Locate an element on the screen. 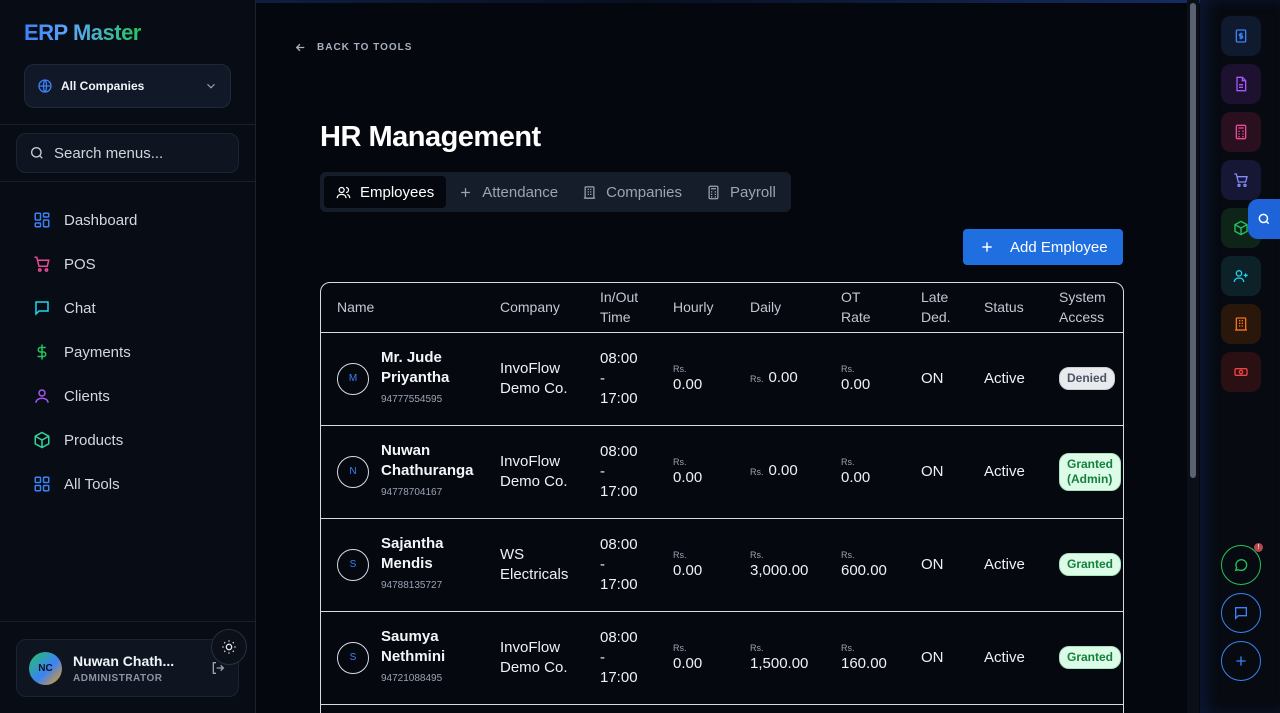 The image size is (1280, 713). rail-button-building is located at coordinates (1241, 324).